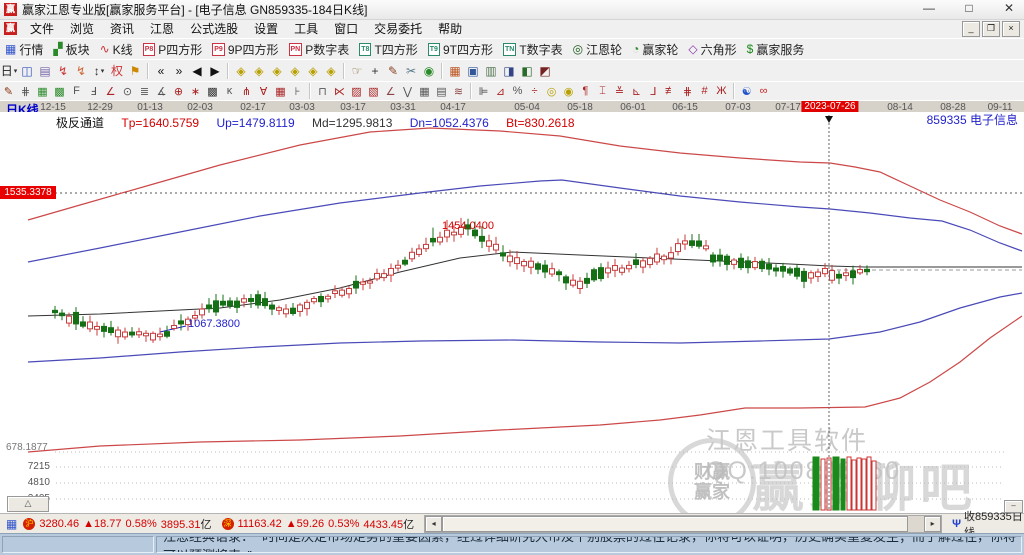 The width and height of the screenshot is (1024, 555). Describe the element at coordinates (746, 91) in the screenshot. I see `taiji-icon: ☯` at that location.